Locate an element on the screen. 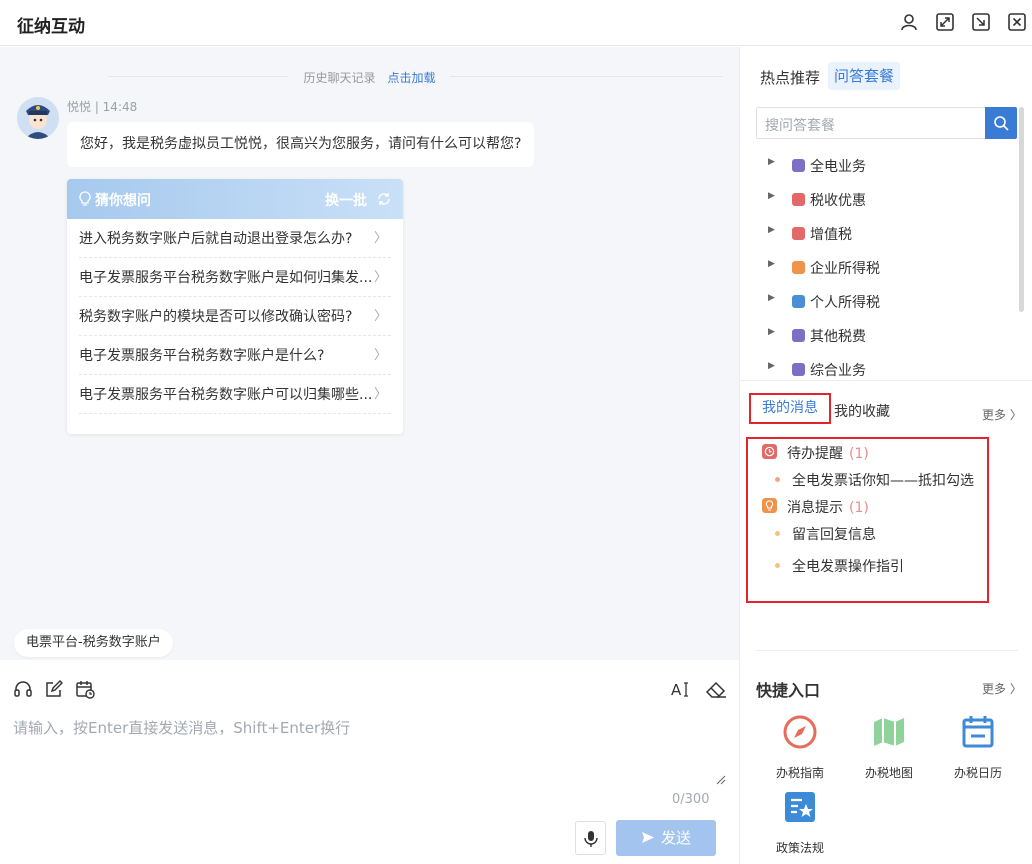 This screenshot has width=1032, height=864. user-icon is located at coordinates (909, 22).